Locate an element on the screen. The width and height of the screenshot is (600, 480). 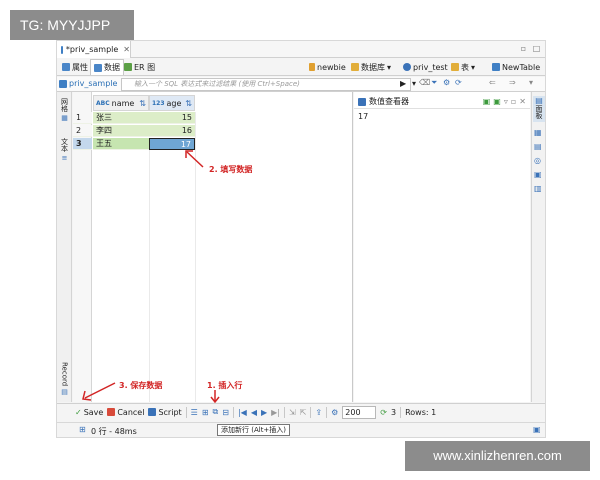
add-row-icon: ⊞ is located at coordinates (205, 412).